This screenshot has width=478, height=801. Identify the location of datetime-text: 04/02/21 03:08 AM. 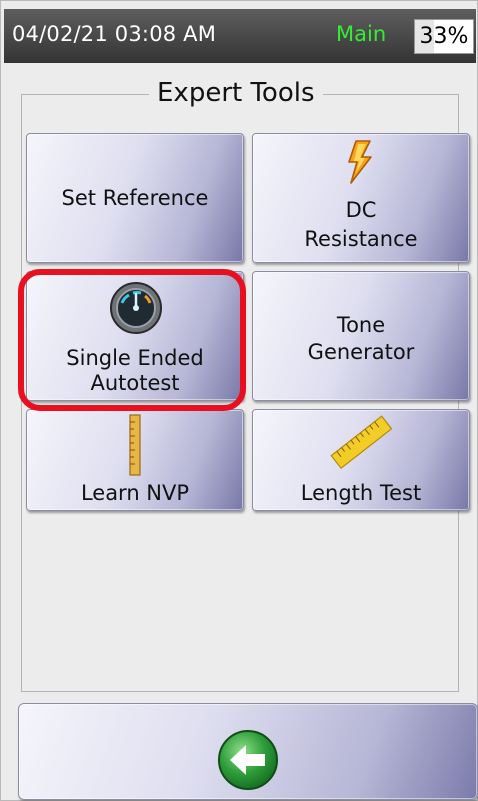
(114, 34).